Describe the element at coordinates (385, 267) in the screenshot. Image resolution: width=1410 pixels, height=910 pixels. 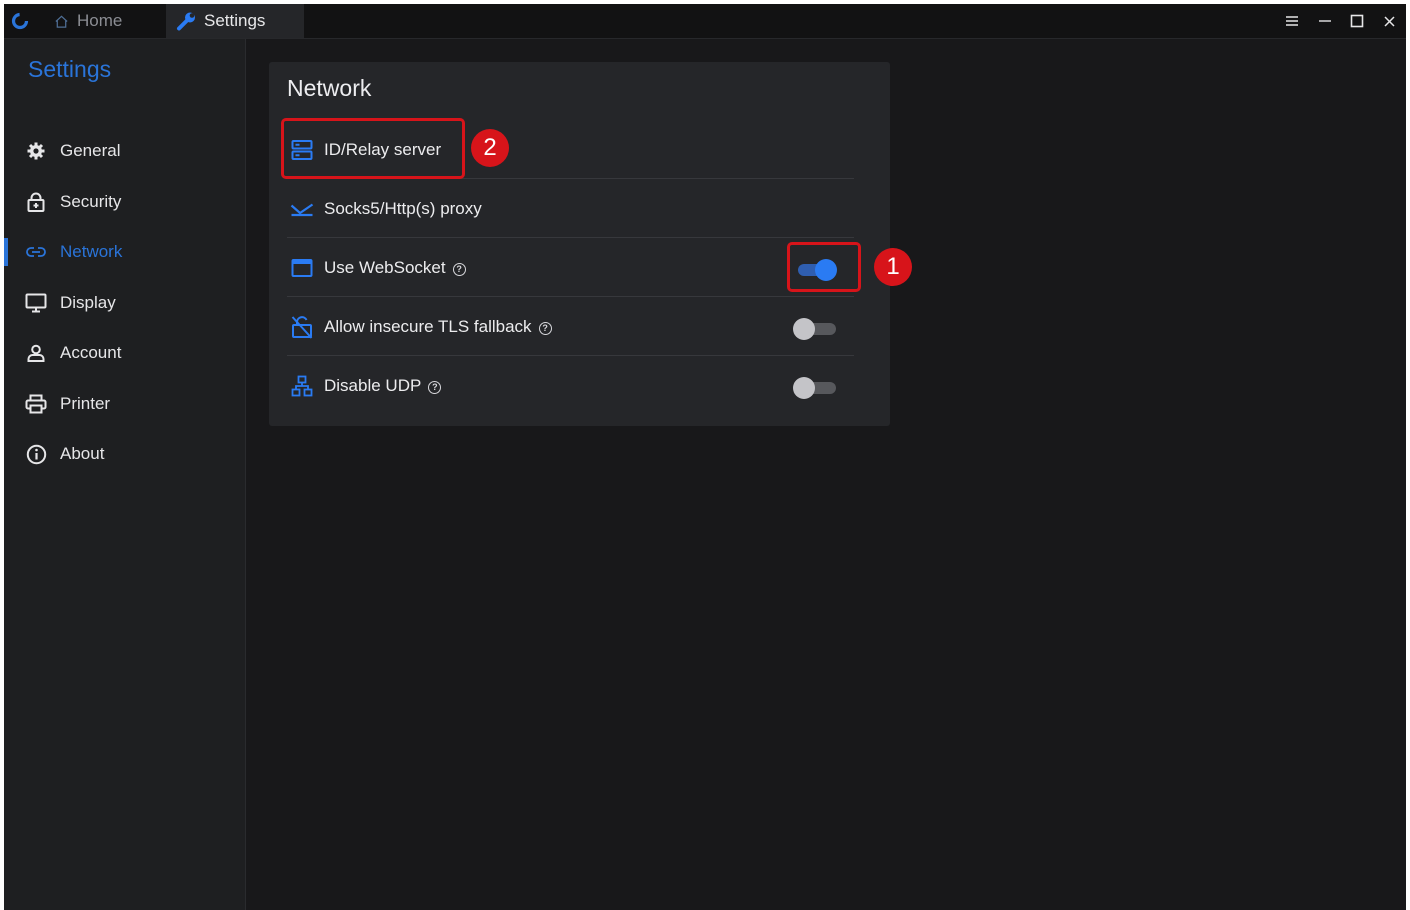
I see `websocket-label: Use WebSocket` at that location.